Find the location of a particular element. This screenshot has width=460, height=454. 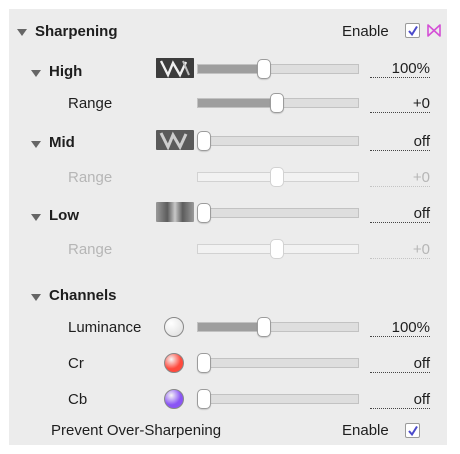

low-frequency-preview-icon is located at coordinates (175, 212).